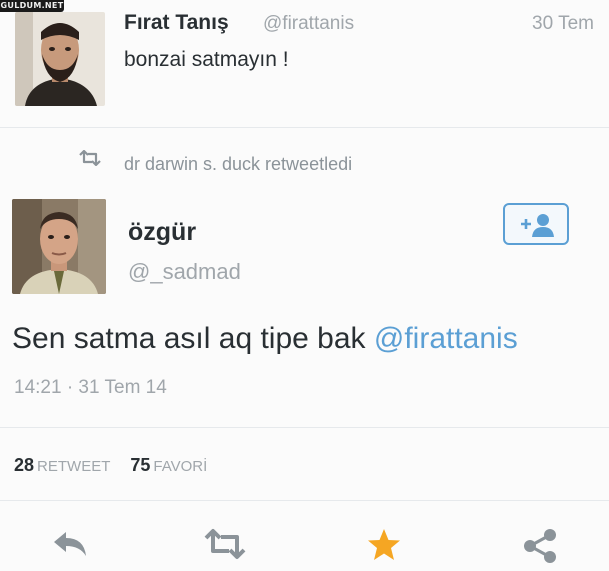  I want to click on site-watermark: GULDUM.NET, so click(32, 6).